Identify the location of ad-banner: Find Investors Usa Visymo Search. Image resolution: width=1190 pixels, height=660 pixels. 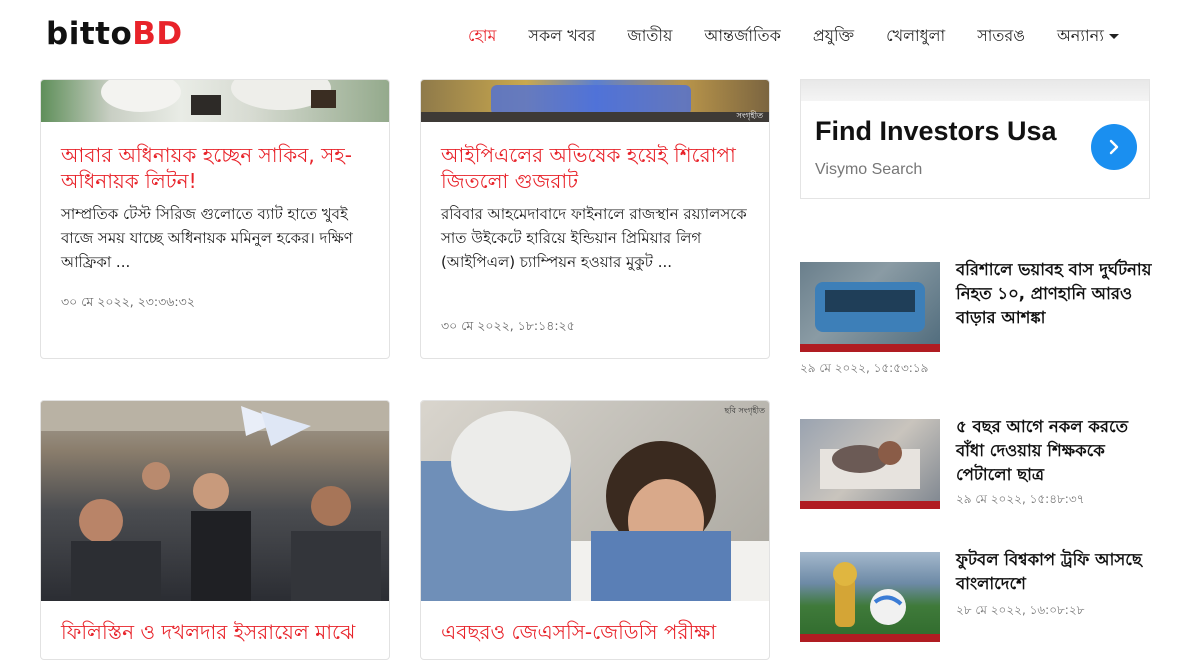
(975, 139).